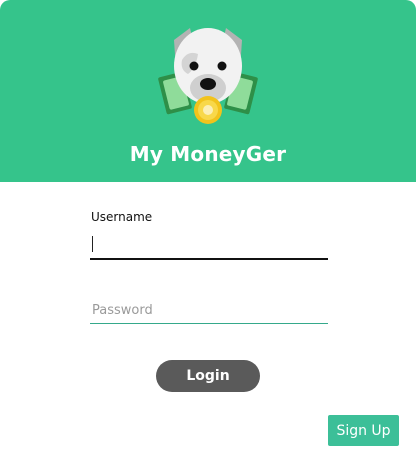 This screenshot has width=416, height=455. I want to click on username-label: Username, so click(122, 217).